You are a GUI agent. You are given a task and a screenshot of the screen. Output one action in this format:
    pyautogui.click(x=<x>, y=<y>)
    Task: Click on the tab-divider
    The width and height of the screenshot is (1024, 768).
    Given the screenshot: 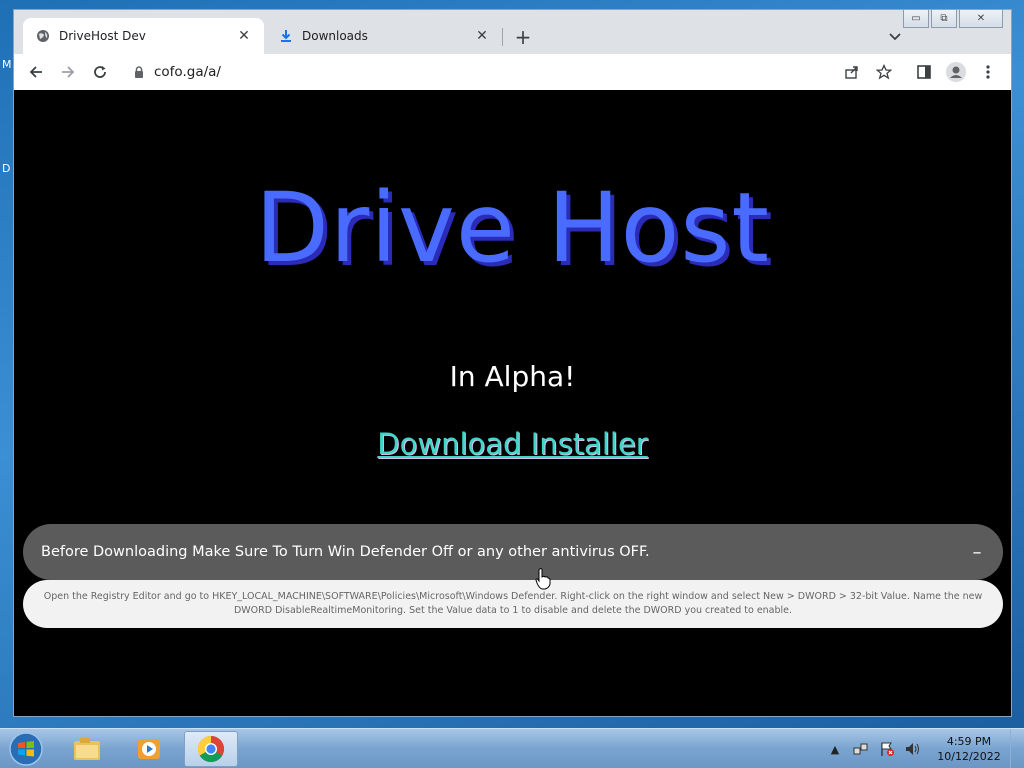 What is the action you would take?
    pyautogui.click(x=502, y=37)
    